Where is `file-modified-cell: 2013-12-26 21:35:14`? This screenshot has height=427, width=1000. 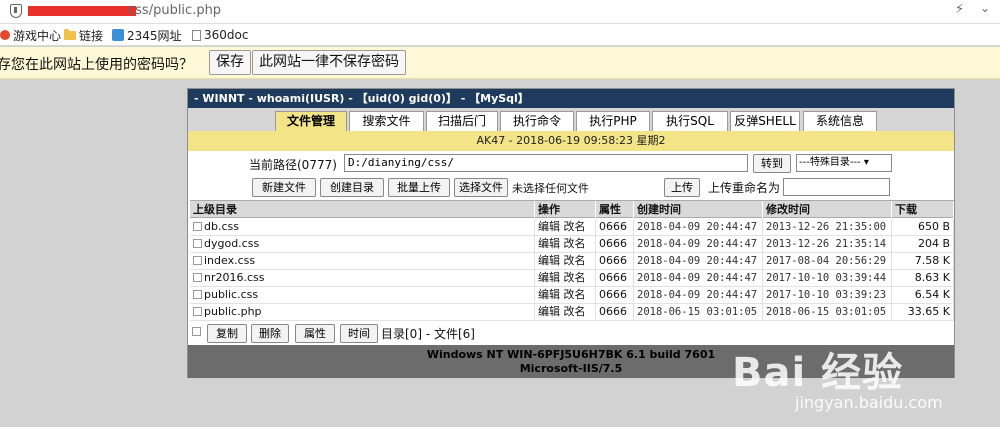 file-modified-cell: 2013-12-26 21:35:14 is located at coordinates (827, 244).